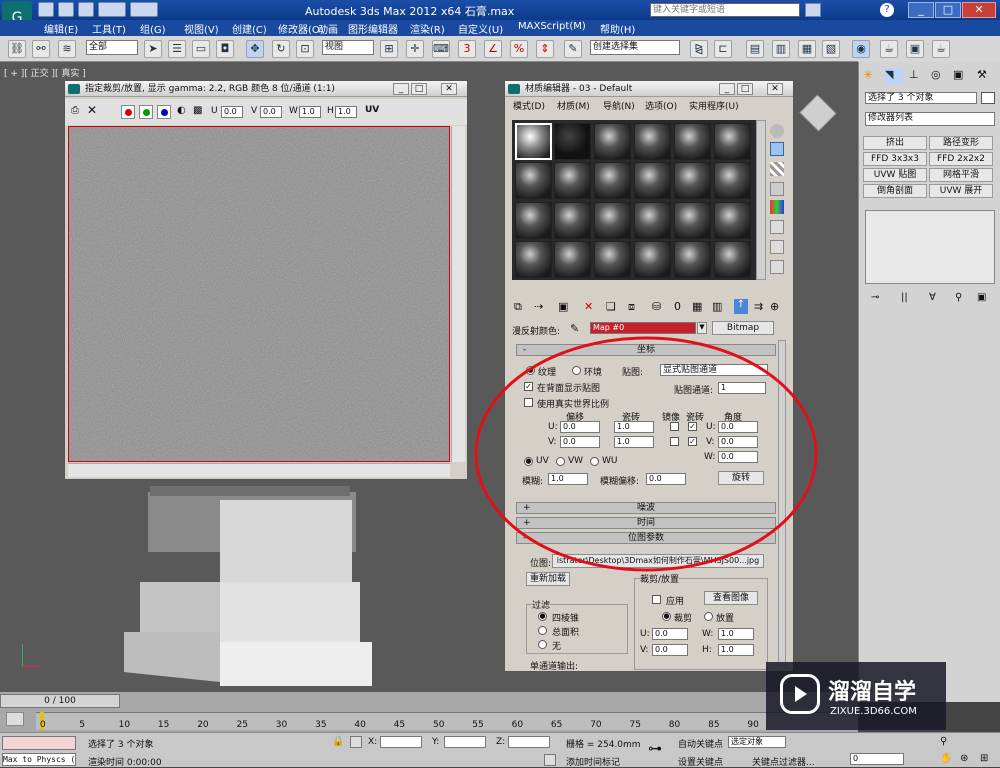  Describe the element at coordinates (831, 49) in the screenshot. I see `schematic-icon: ▧` at that location.